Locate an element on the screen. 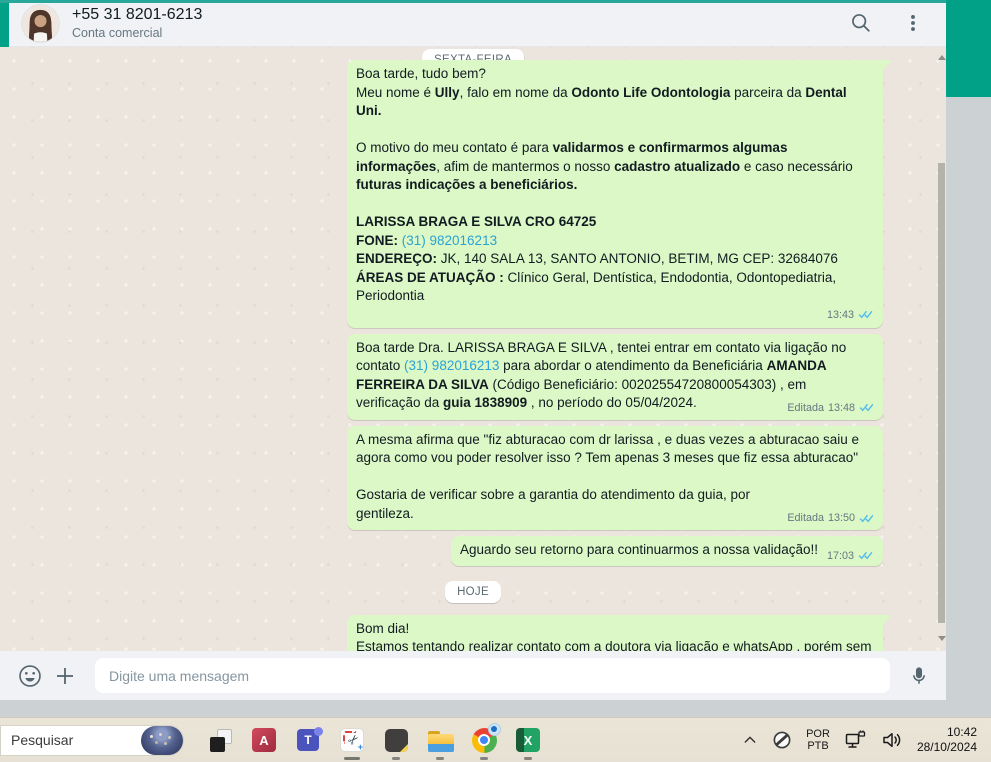 Image resolution: width=991 pixels, height=762 pixels. tray-clock: 10:42 28/10/2024 is located at coordinates (947, 740).